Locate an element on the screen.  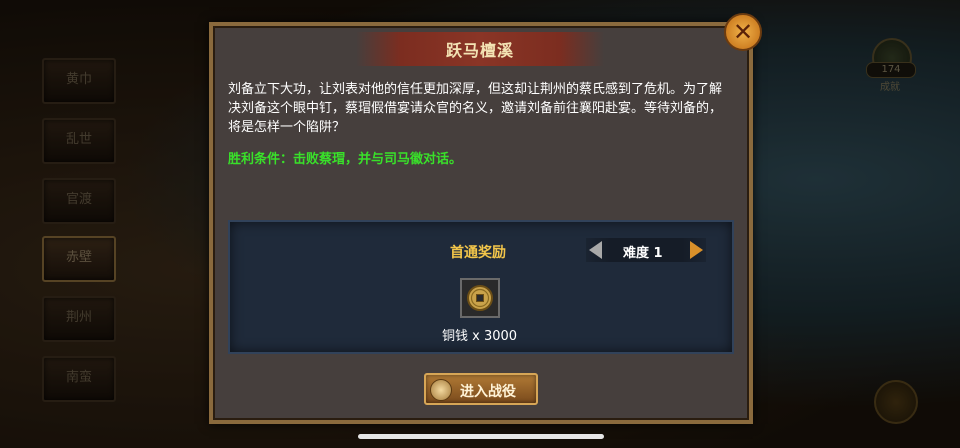
battle-icon is located at coordinates (441, 390).